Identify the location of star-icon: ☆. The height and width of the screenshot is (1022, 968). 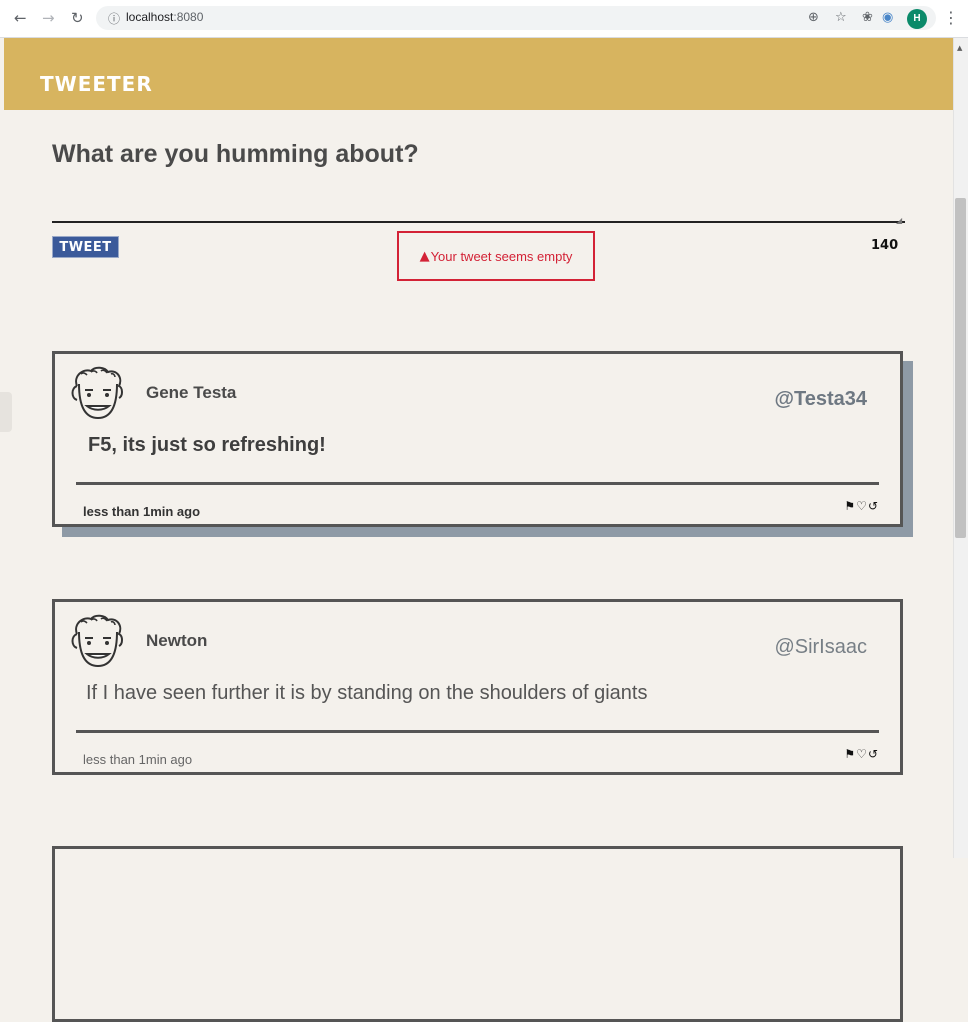
(841, 18).